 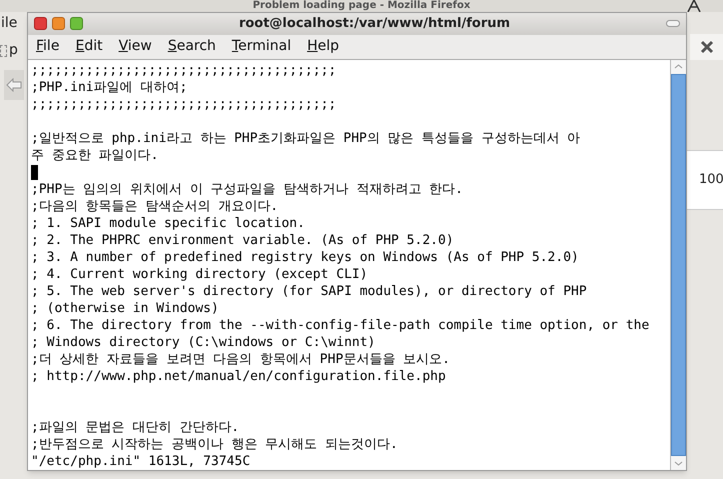 I want to click on terminal-line: ; 5. The web server's directory (for SAPI modules), or directory of PHP, so click(x=309, y=291).